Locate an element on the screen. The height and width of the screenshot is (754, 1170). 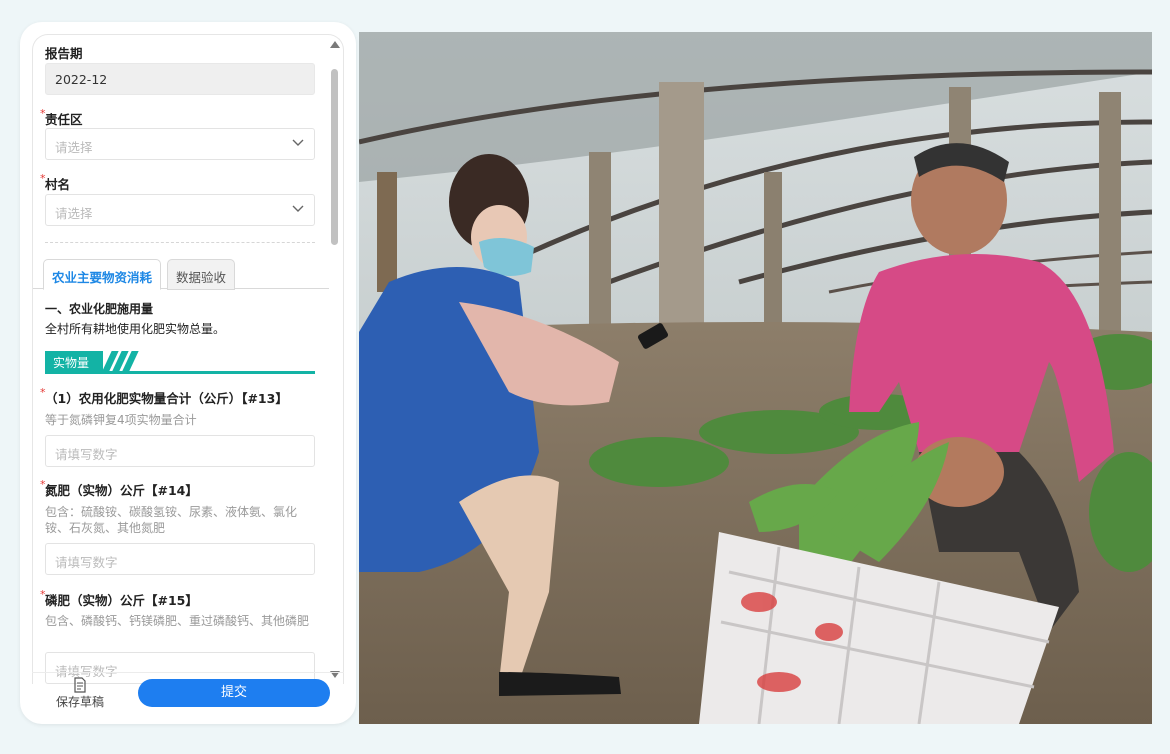
village-label-text: 村名 is located at coordinates (58, 184).